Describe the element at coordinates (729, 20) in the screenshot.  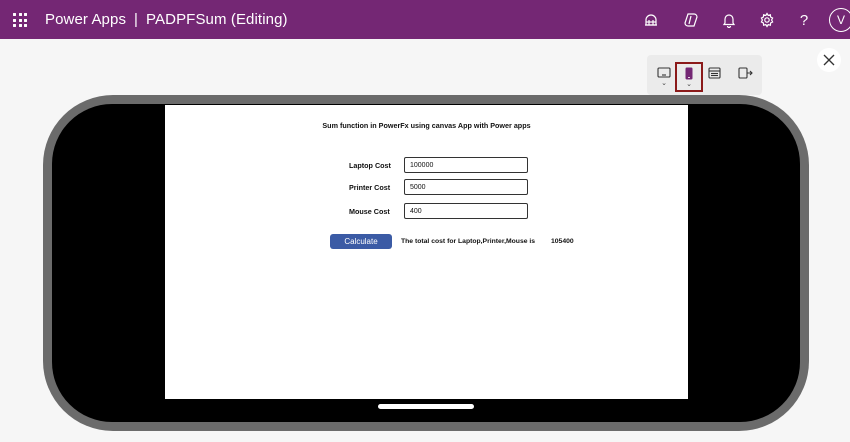
I see `notifications-bell-icon` at that location.